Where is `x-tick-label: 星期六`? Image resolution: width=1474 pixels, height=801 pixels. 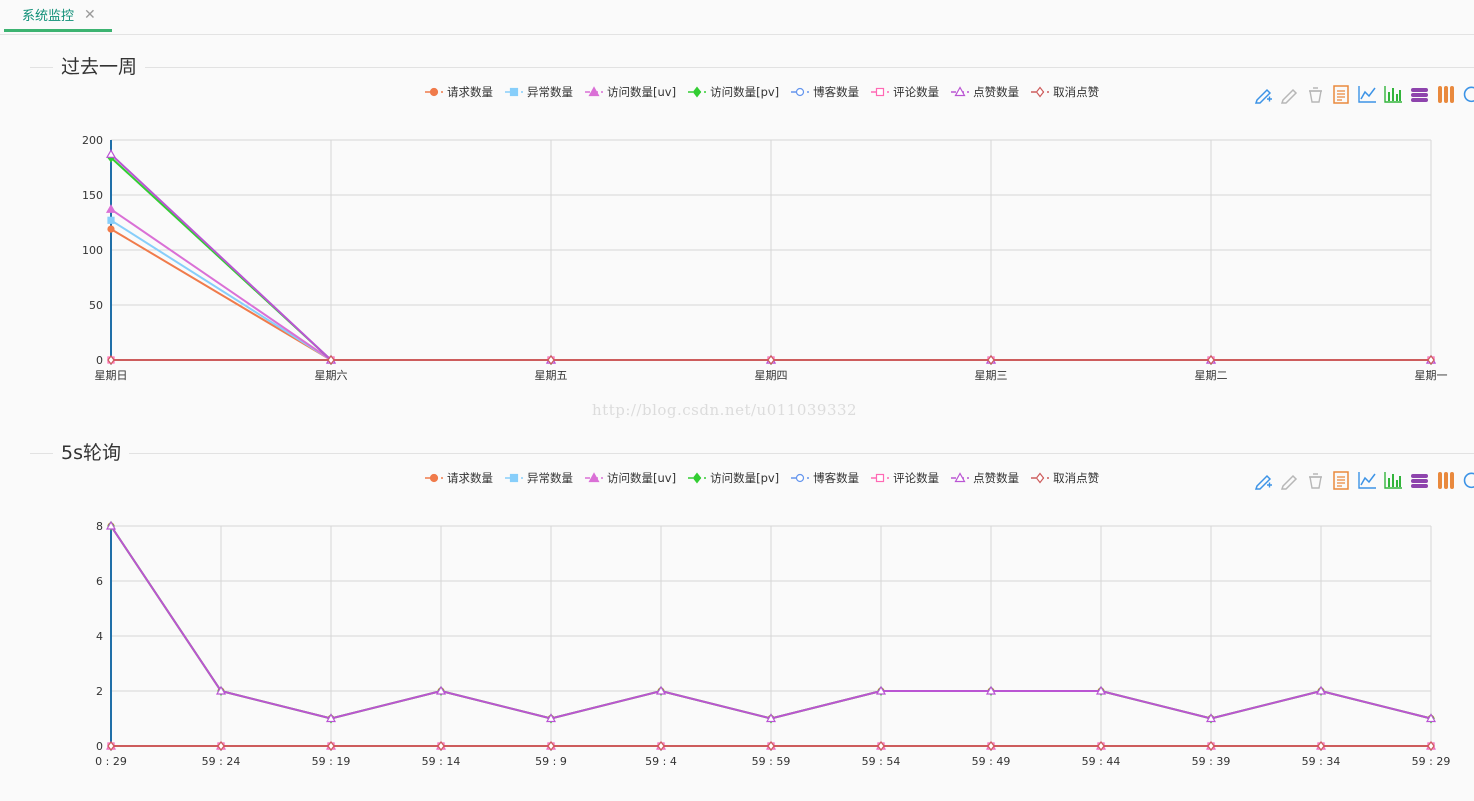
x-tick-label: 星期六 is located at coordinates (331, 375).